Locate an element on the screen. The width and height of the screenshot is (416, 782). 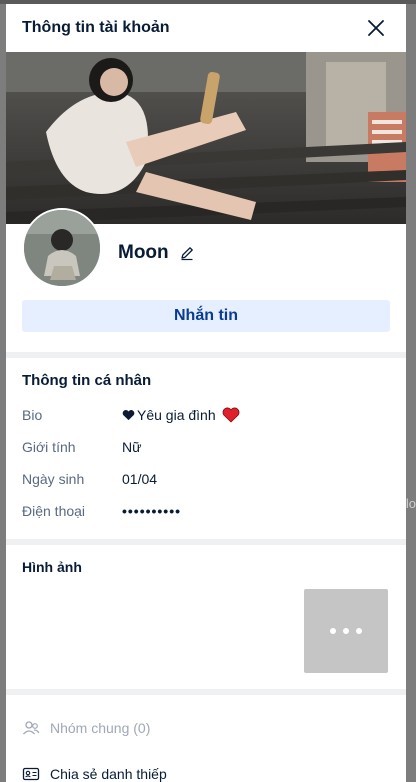
personal-info-title: Thông tin cá nhân is located at coordinates (87, 380).